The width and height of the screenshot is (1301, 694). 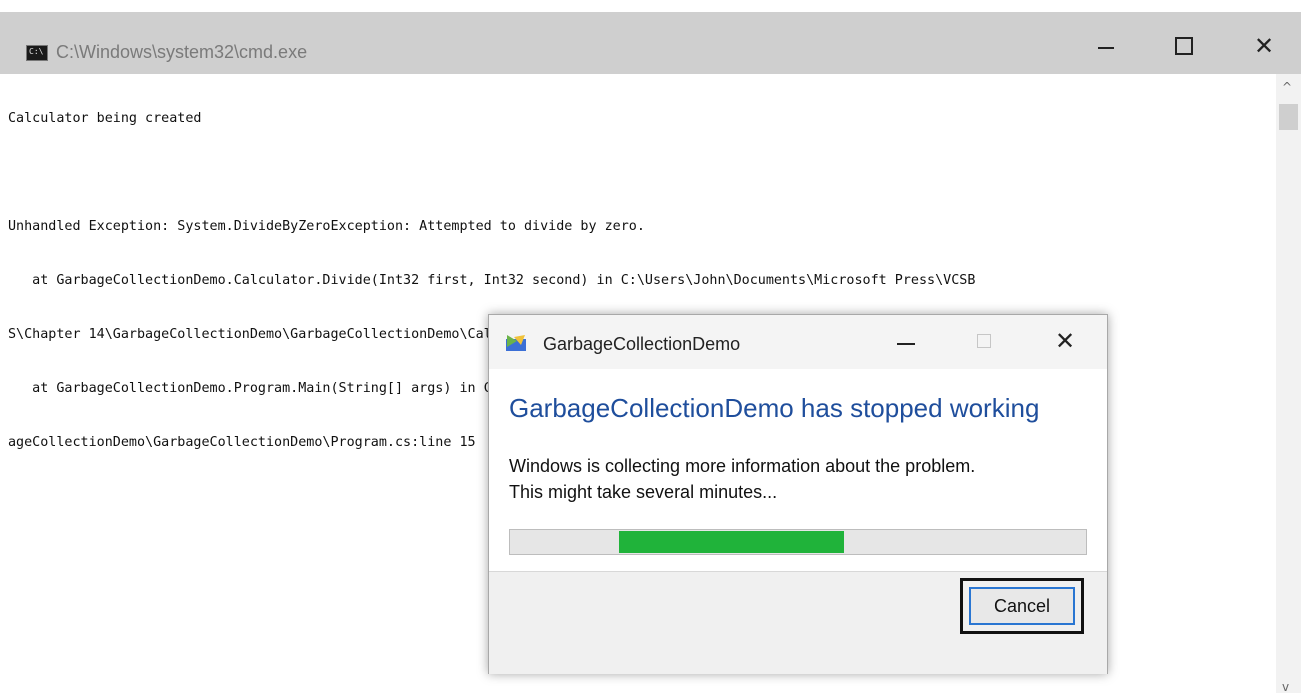 What do you see at coordinates (182, 52) in the screenshot?
I see `window-title: C:\Windows\system32\cmd.exe` at bounding box center [182, 52].